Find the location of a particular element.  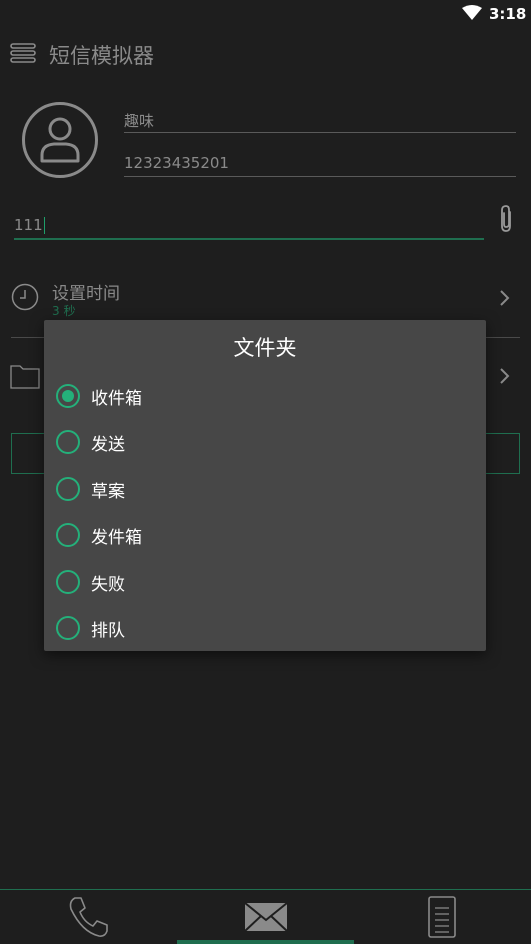

delay-value: 3 秒 is located at coordinates (64, 311).